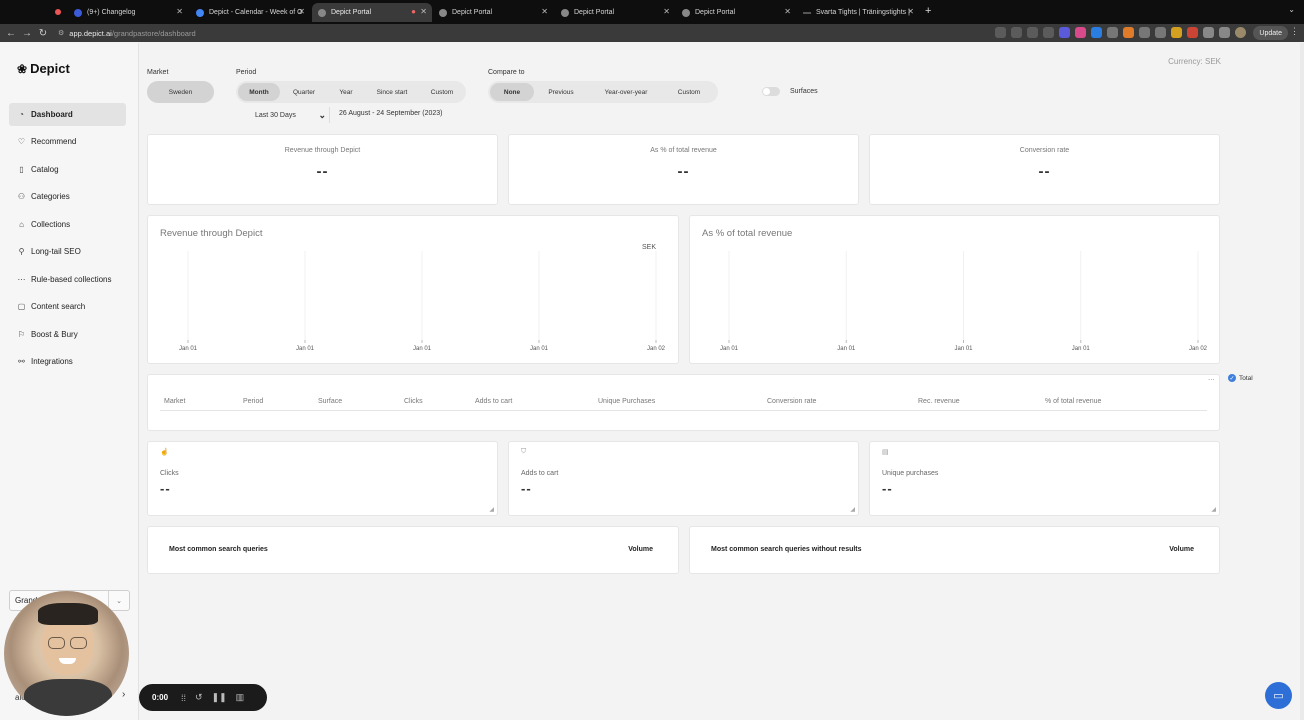  I want to click on sidepanel-icon, so click(1224, 32).